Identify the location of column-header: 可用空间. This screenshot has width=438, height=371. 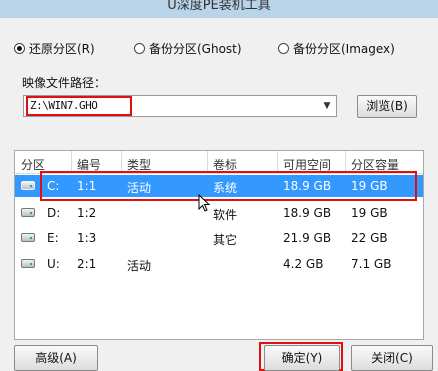
(307, 164).